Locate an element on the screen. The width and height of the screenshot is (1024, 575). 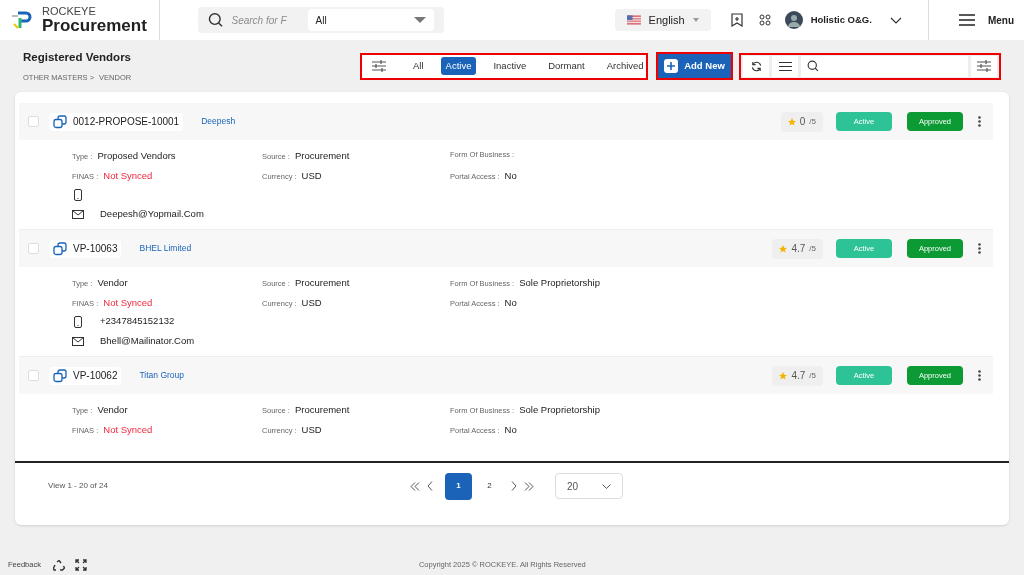
logo-icon is located at coordinates (22, 20).